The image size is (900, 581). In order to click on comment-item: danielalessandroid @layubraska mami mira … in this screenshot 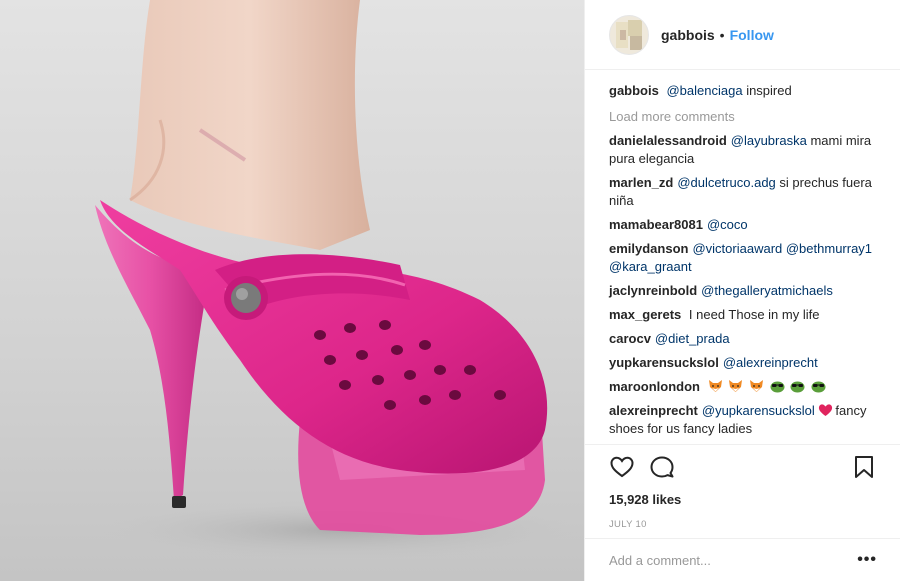, I will do `click(742, 150)`.